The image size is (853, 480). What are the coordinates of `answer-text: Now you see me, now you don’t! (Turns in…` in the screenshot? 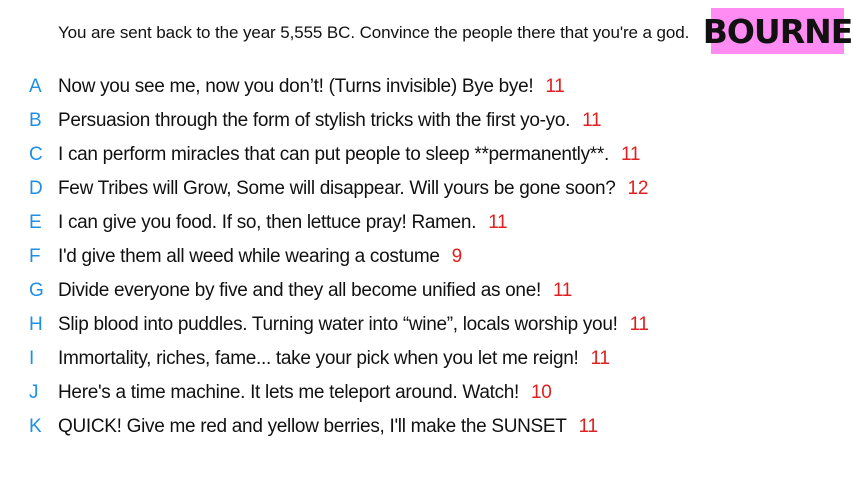 It's located at (311, 87).